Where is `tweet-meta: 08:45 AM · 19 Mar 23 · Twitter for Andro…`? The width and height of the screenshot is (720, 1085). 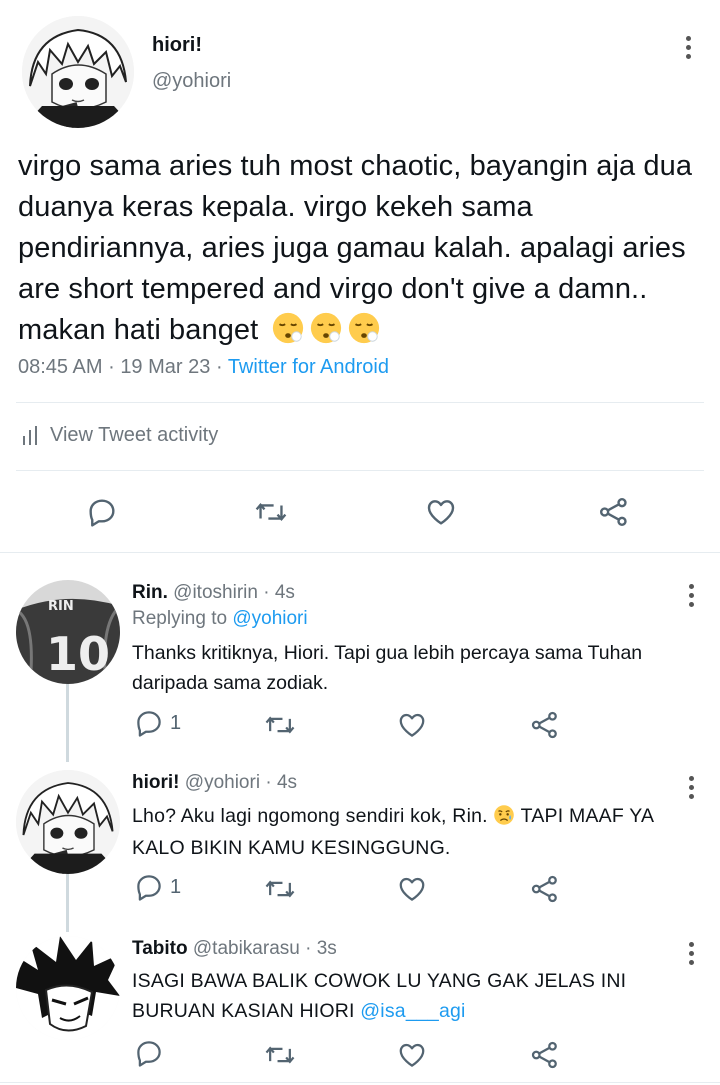
tweet-meta: 08:45 AM · 19 Mar 23 · Twitter for Andro… is located at coordinates (203, 367).